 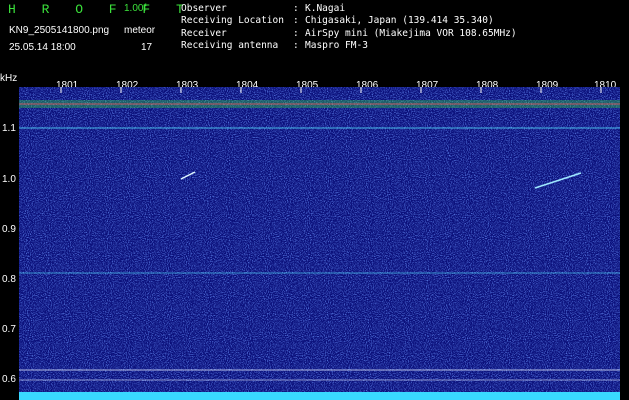 I want to click on freq-tick-label: 1.1, so click(x=9, y=128).